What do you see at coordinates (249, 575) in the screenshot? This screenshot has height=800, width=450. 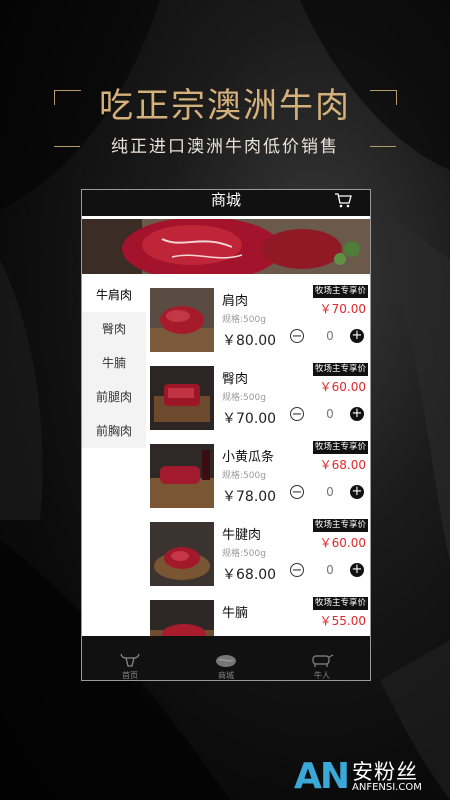 I see `product-price: ￥68.00` at bounding box center [249, 575].